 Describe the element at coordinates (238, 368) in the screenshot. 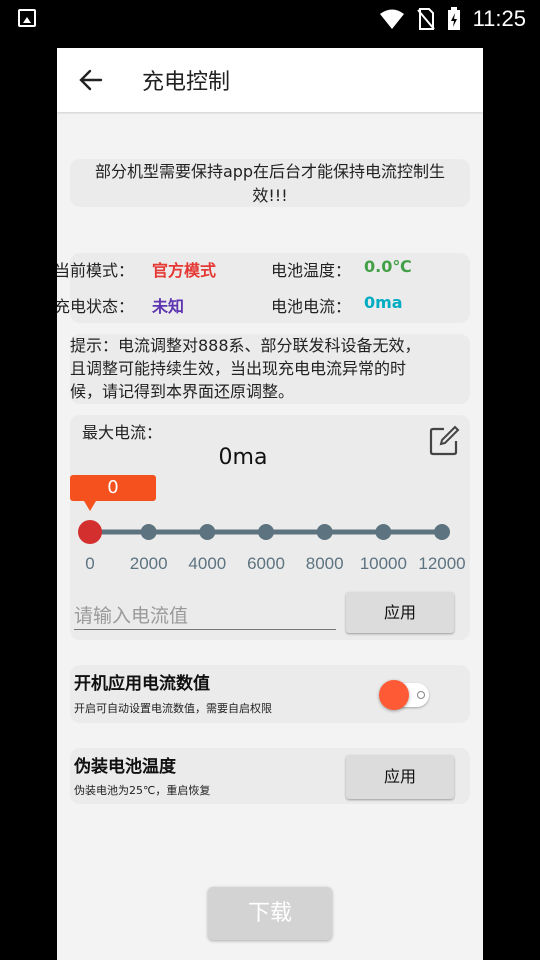

I see `tips-line-2: 且调整可能持续生效，当出现充电电流异常的时` at that location.